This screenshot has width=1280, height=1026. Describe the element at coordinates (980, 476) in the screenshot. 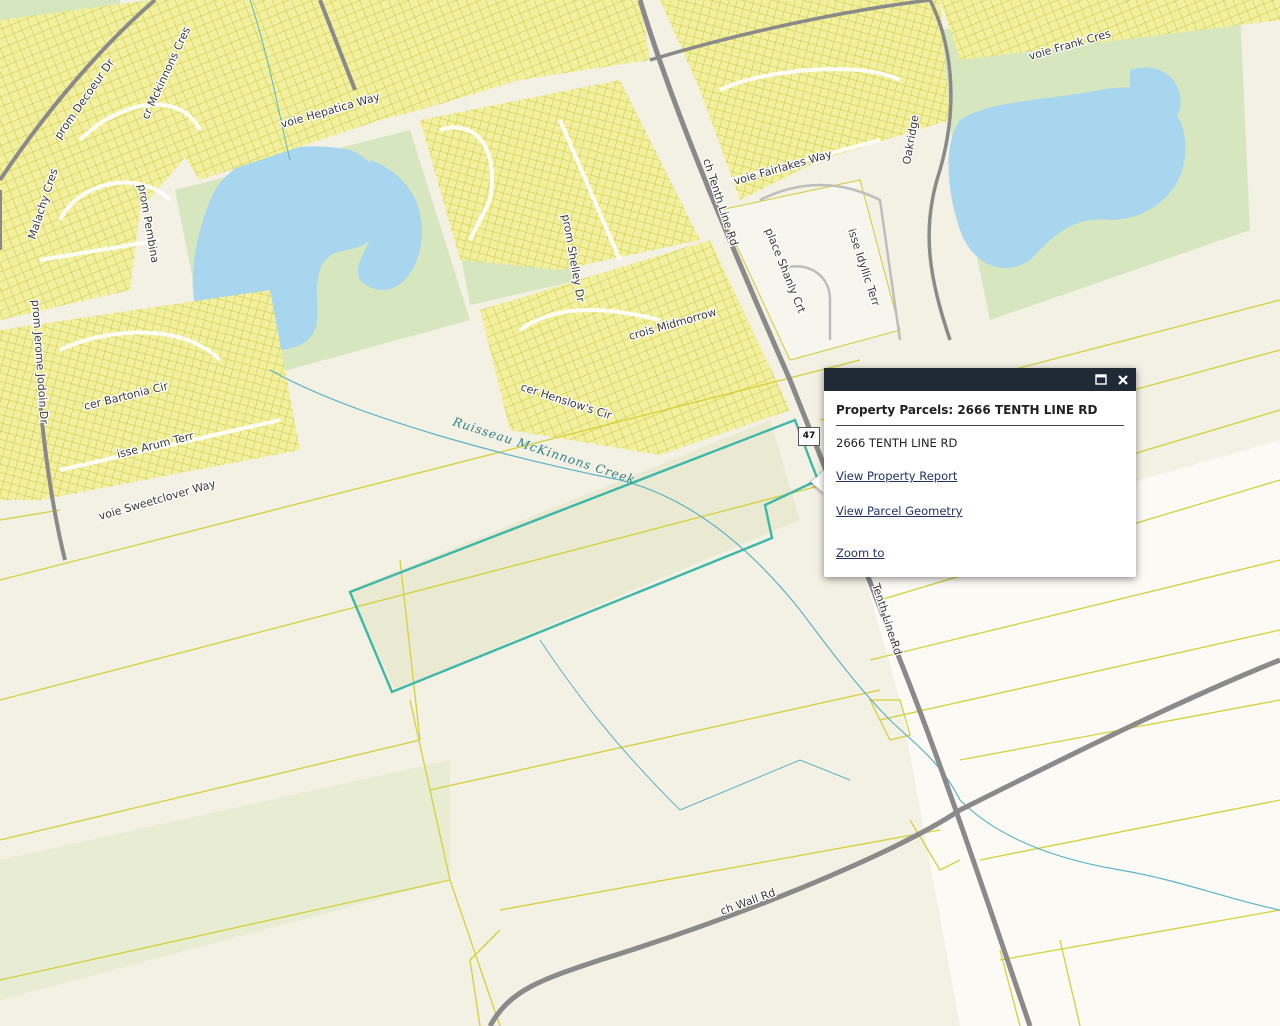

I see `view-property-report-link: View Property Report` at that location.